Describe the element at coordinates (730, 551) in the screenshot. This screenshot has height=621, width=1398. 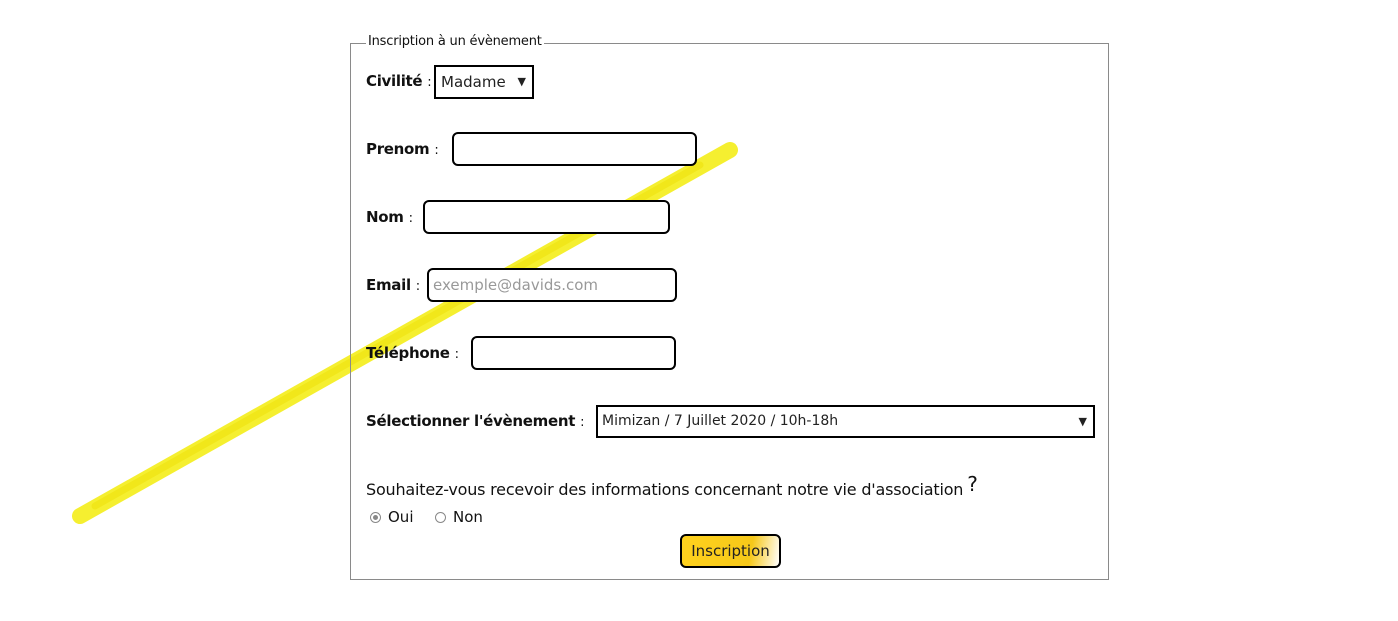
I see `inscription-button: Inscription` at that location.